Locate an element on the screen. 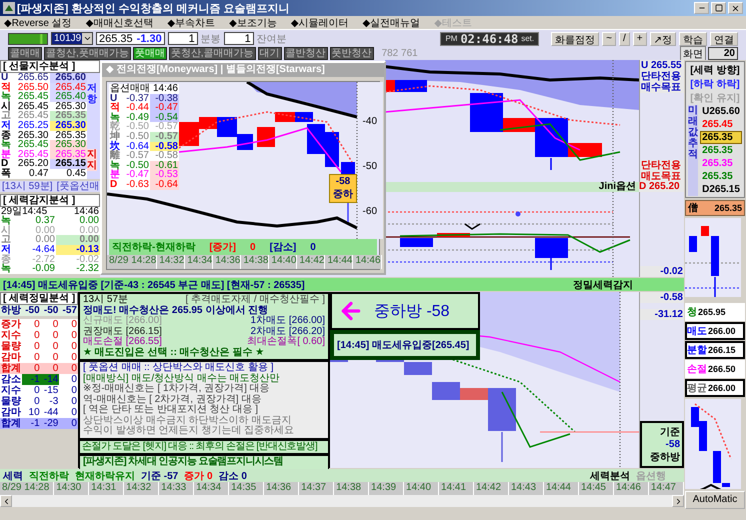 The width and height of the screenshot is (746, 520). popup-title: ◆ 전의전쟁[Moneywars] | 별들의전쟁[Starwars] is located at coordinates (243, 70).